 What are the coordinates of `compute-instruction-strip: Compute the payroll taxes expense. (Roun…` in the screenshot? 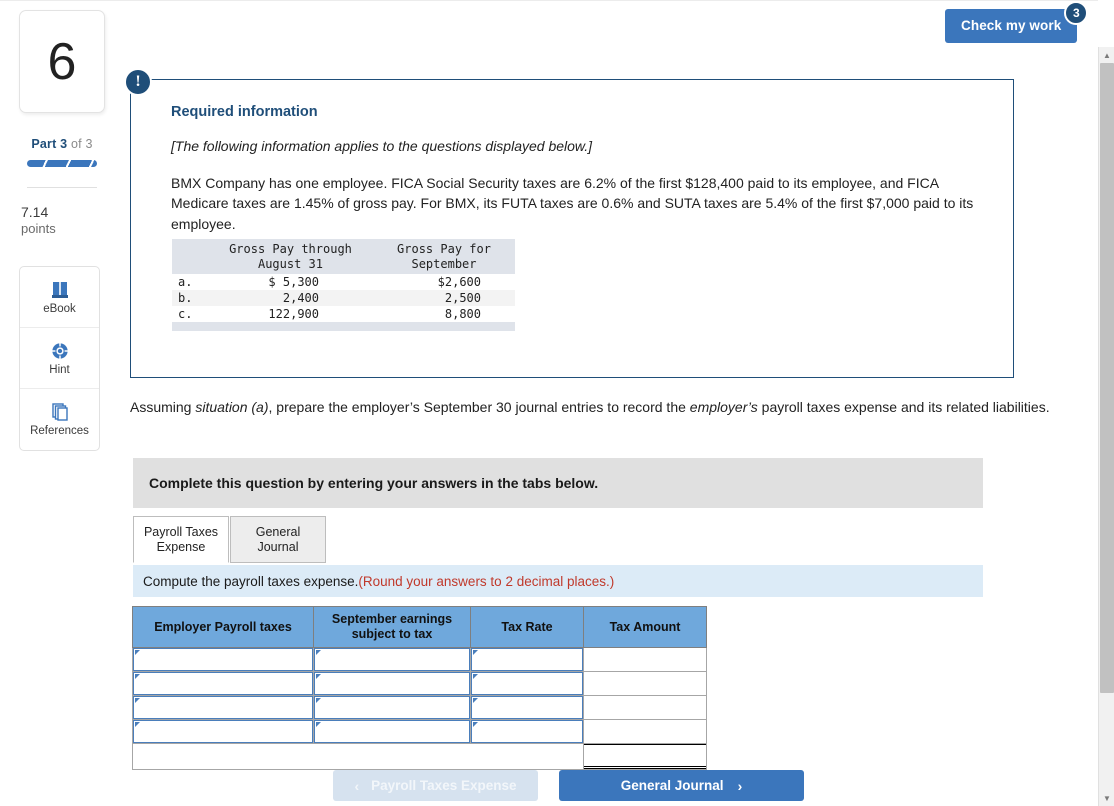 It's located at (558, 581).